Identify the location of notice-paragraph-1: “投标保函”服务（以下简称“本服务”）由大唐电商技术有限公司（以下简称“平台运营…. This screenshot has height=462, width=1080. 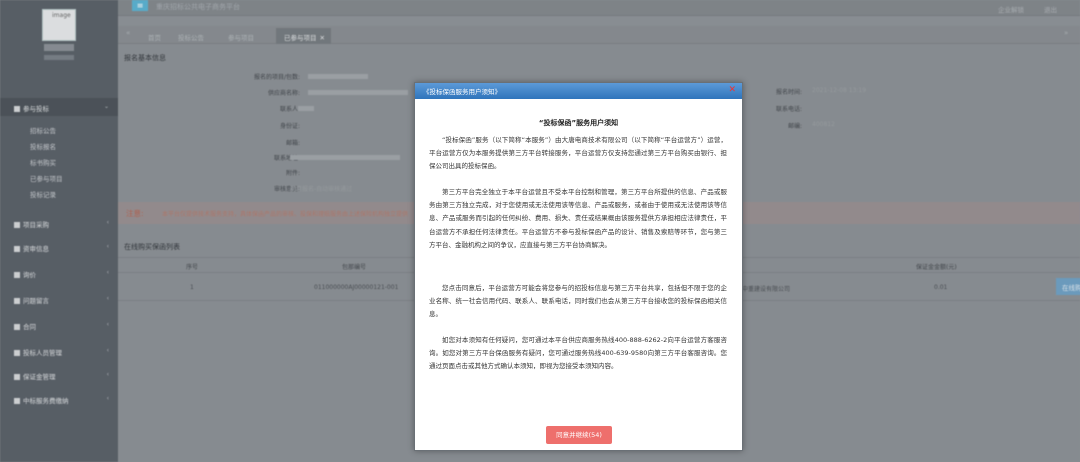
(578, 153).